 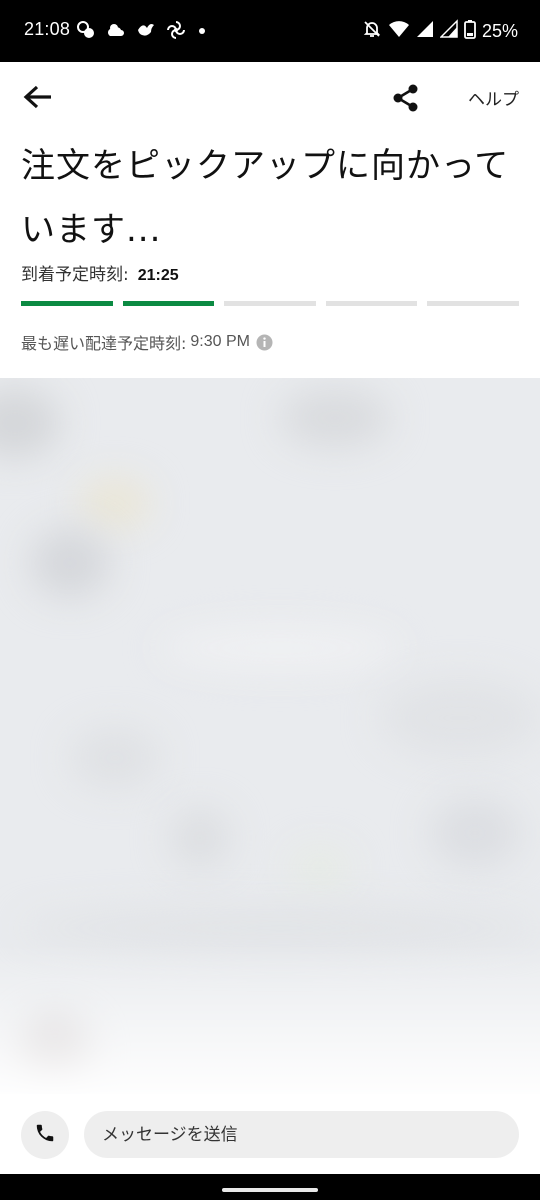 What do you see at coordinates (220, 341) in the screenshot?
I see `latest-delivery-value: 9:30 PM` at bounding box center [220, 341].